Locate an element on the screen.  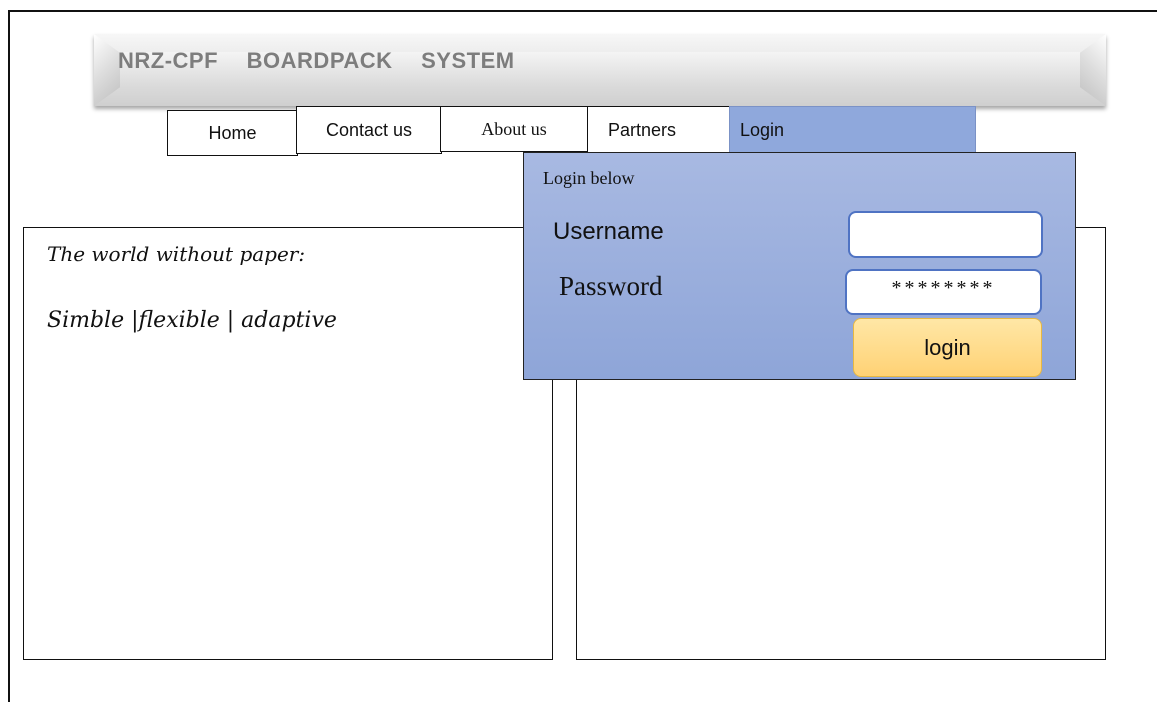
password-input: ******** is located at coordinates (943, 292).